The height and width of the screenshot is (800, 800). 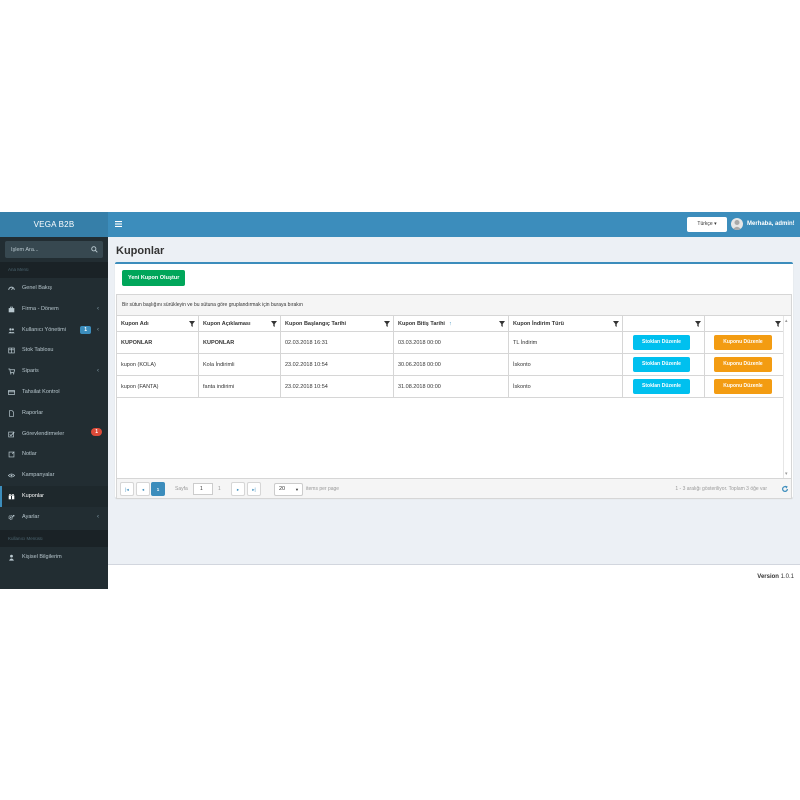 I want to click on column-header-baslangic-tarihi: Kupon Başlangıç Tarihi, so click(x=337, y=324).